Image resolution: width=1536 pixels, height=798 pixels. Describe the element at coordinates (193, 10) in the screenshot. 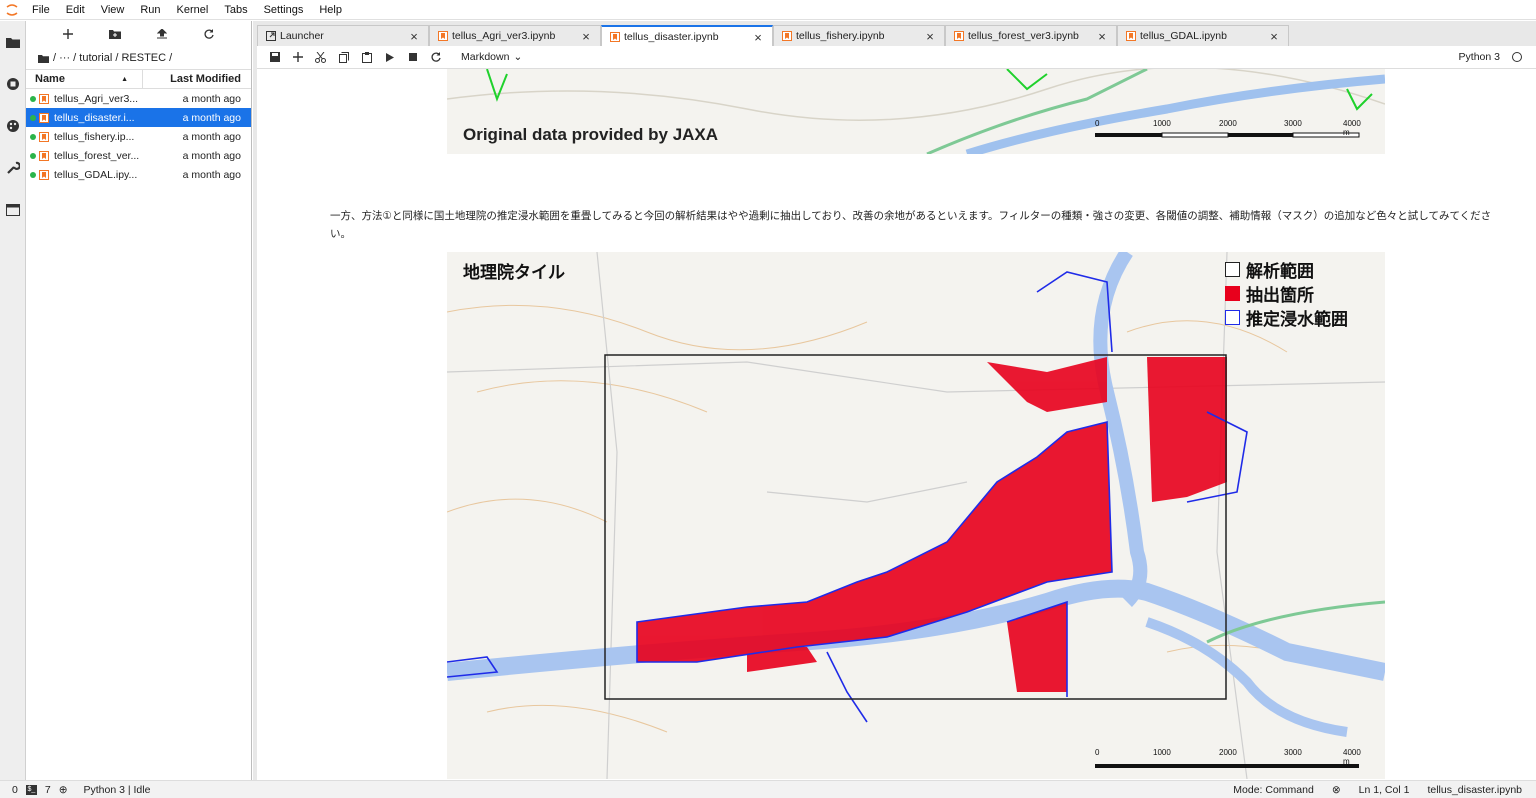

I see `menu-kernel: Kernel` at that location.